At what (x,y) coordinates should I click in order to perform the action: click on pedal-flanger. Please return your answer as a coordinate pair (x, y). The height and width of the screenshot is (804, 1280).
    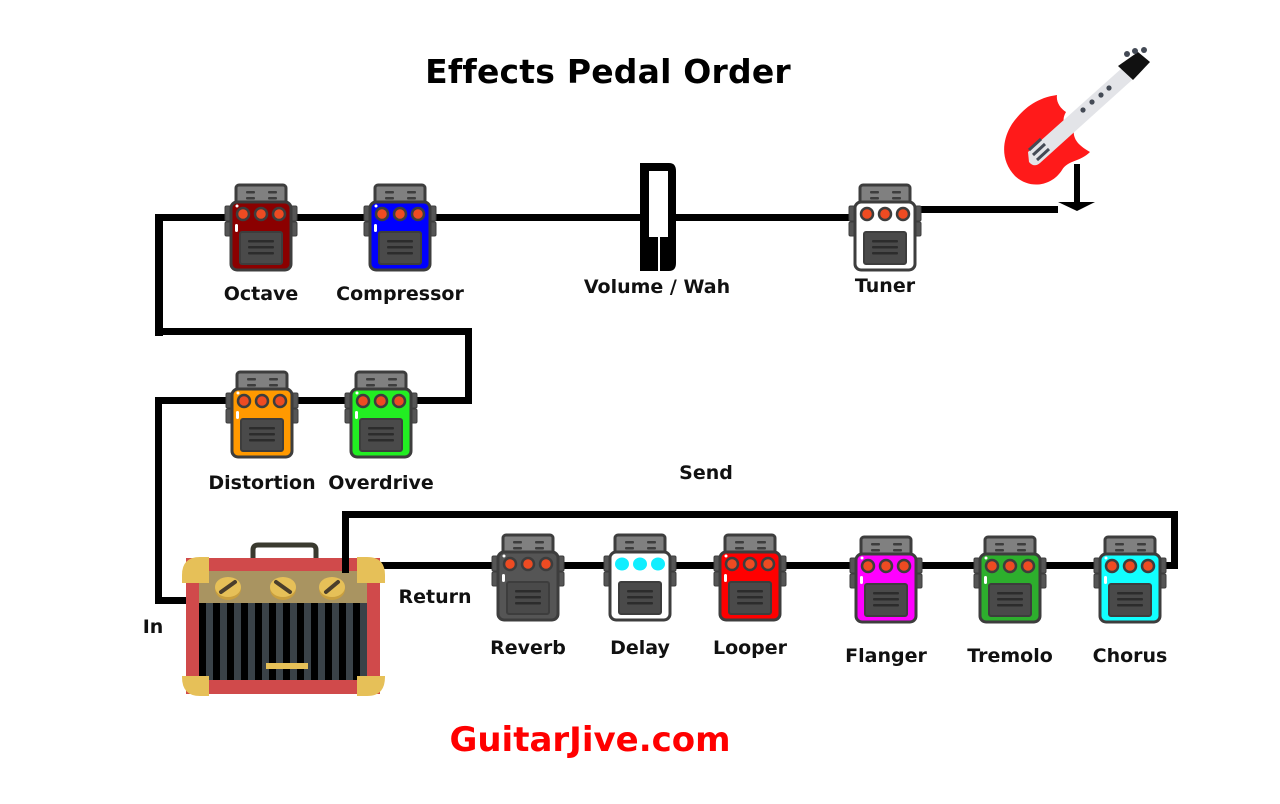
    Looking at the image, I should click on (886, 579).